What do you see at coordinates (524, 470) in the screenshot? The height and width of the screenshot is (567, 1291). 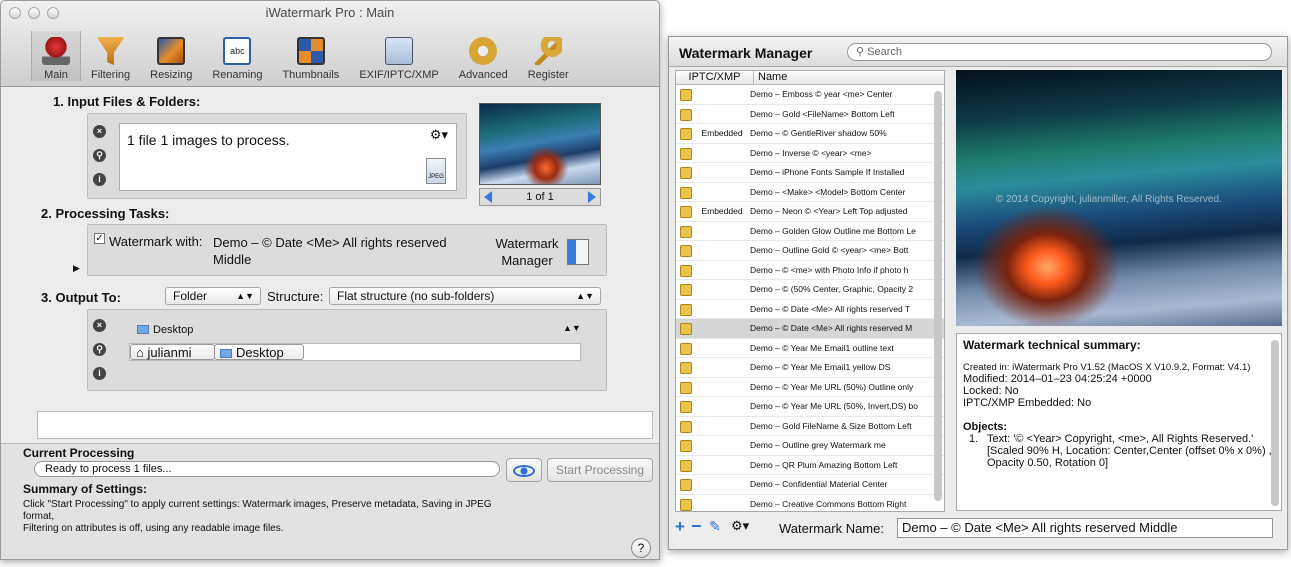 I see `preview-button` at bounding box center [524, 470].